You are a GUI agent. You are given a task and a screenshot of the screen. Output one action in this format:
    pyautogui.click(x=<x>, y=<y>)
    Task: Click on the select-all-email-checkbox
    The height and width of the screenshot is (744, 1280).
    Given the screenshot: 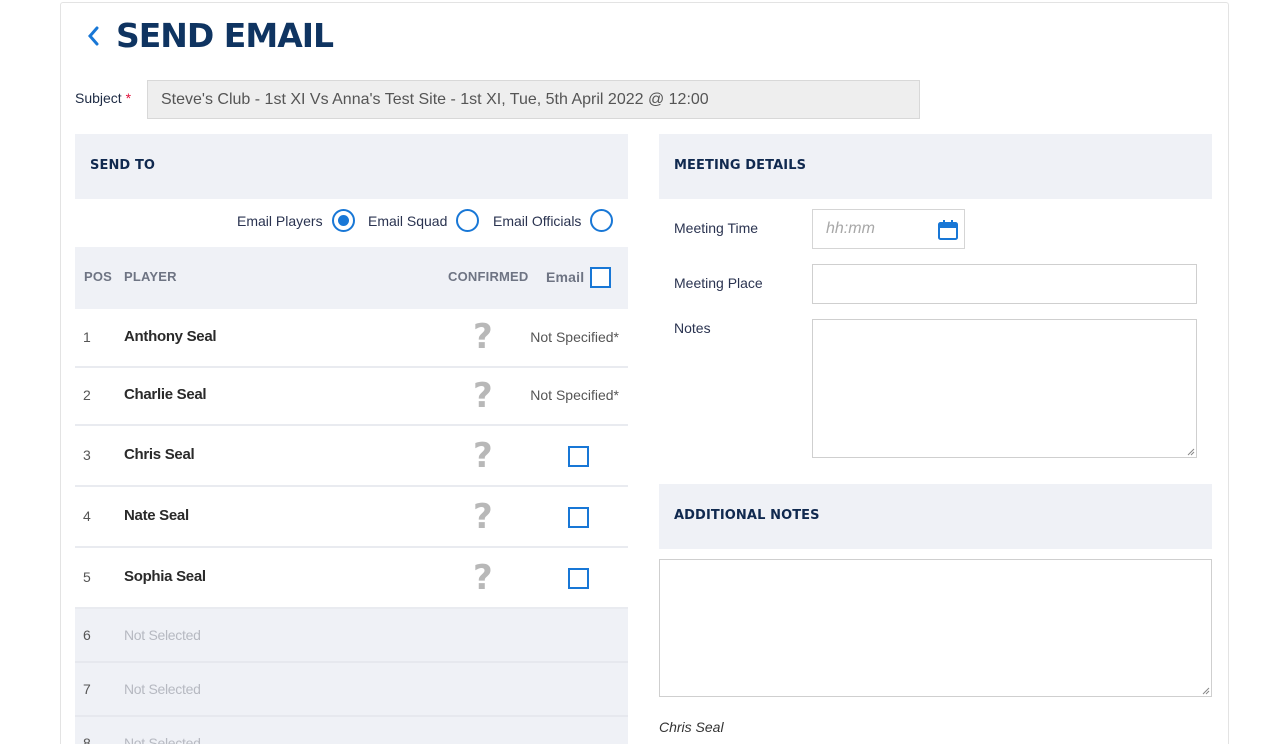 What is the action you would take?
    pyautogui.click(x=600, y=277)
    